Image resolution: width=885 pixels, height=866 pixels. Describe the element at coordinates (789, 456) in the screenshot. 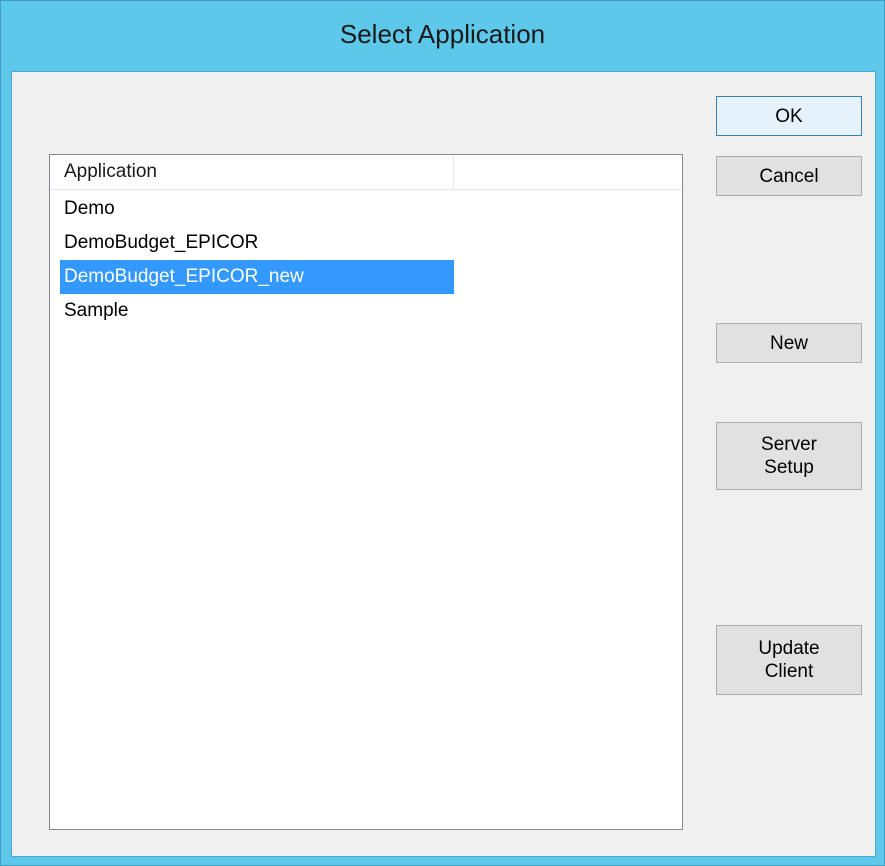

I see `server-setup-button: Server Setup` at that location.